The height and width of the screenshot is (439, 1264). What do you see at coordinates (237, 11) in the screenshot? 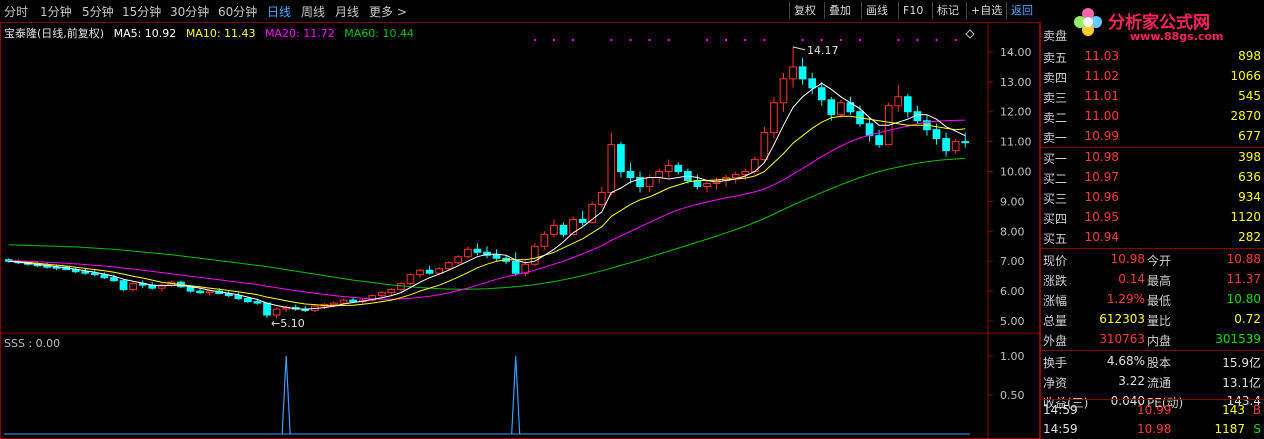
I see `tab-60min: 60分钟` at bounding box center [237, 11].